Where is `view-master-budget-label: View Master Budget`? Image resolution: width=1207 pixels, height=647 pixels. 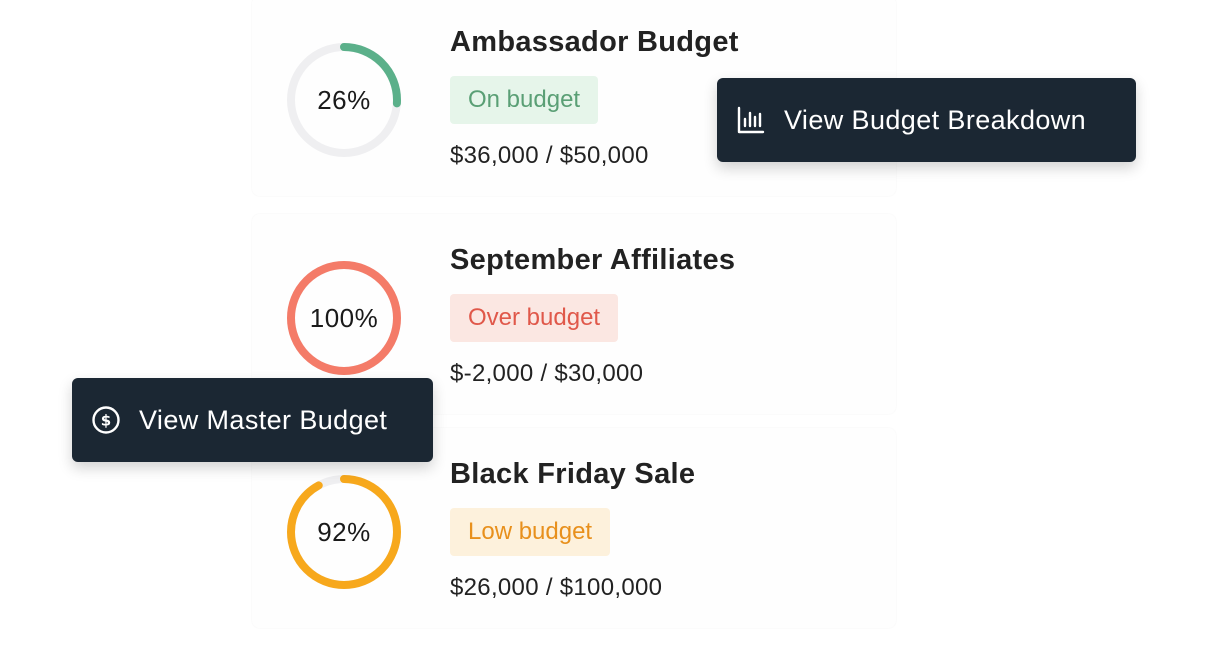 view-master-budget-label: View Master Budget is located at coordinates (263, 419).